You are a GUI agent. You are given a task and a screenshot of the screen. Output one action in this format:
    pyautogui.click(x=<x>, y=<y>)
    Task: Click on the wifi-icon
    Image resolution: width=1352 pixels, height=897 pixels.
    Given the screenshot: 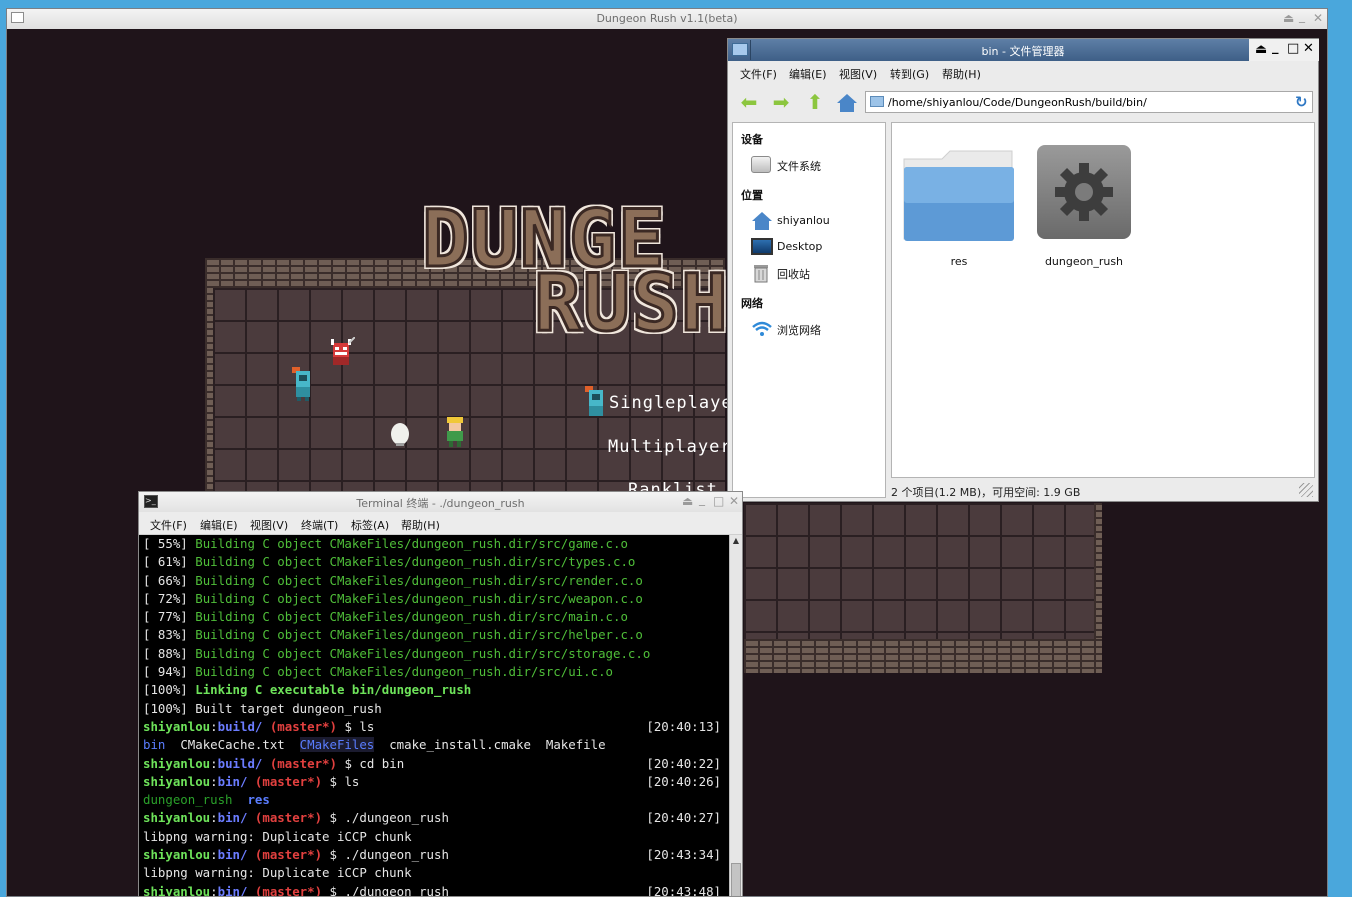 What is the action you would take?
    pyautogui.click(x=762, y=328)
    